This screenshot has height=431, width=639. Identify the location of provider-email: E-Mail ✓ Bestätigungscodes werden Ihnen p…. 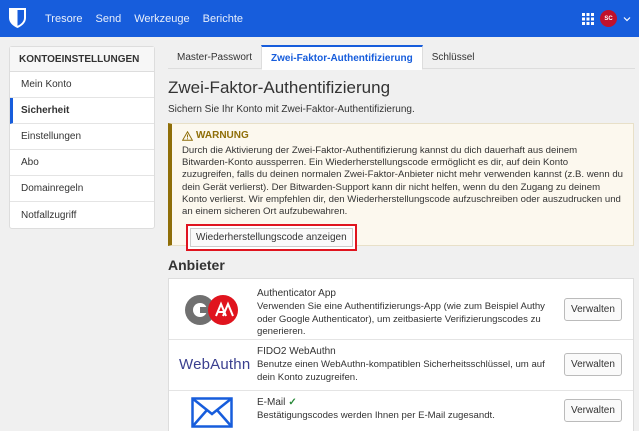
(401, 411).